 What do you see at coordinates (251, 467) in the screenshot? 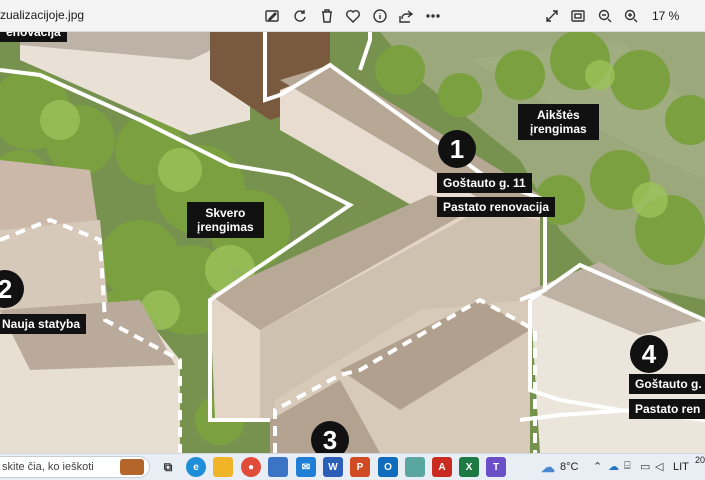
I see `chrome-icon: ●` at bounding box center [251, 467].